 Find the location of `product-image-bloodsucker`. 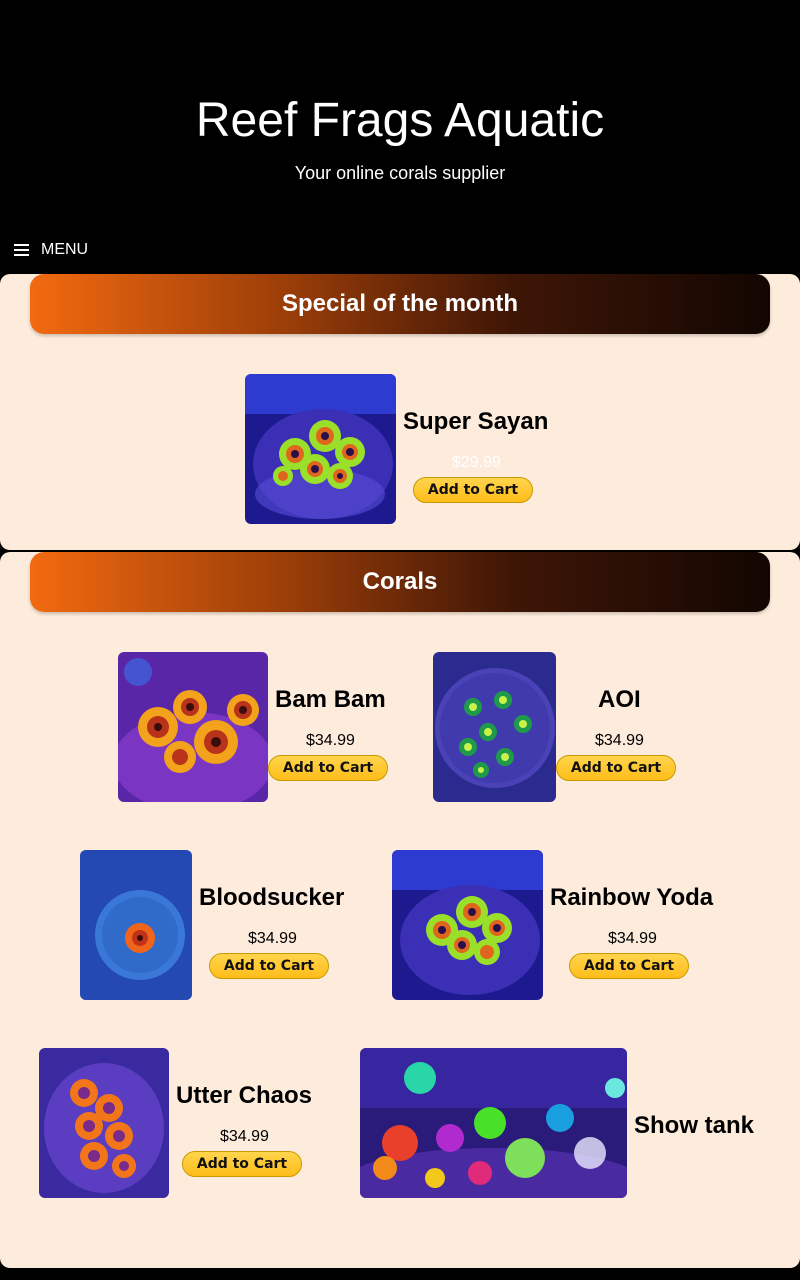

product-image-bloodsucker is located at coordinates (136, 925).